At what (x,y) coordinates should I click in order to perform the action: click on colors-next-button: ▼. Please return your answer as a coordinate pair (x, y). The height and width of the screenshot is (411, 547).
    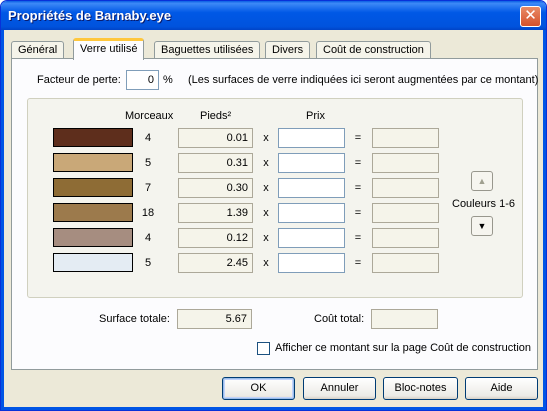
    Looking at the image, I should click on (482, 226).